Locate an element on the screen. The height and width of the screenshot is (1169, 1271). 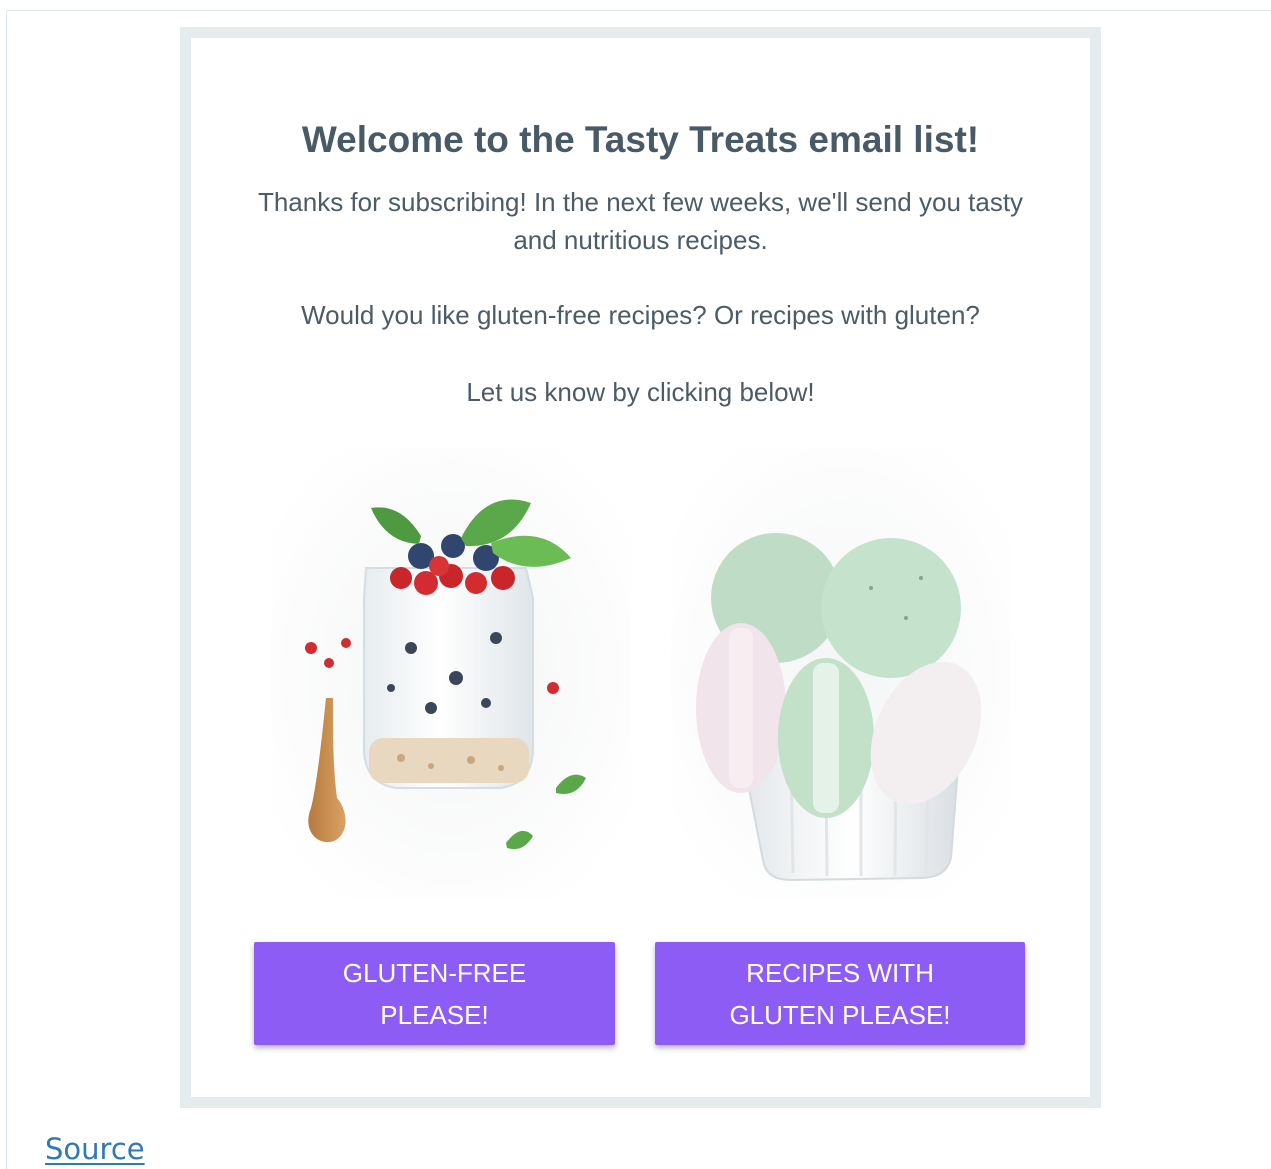
with-gluten-button-line1: RECIPES WITH is located at coordinates (840, 972).